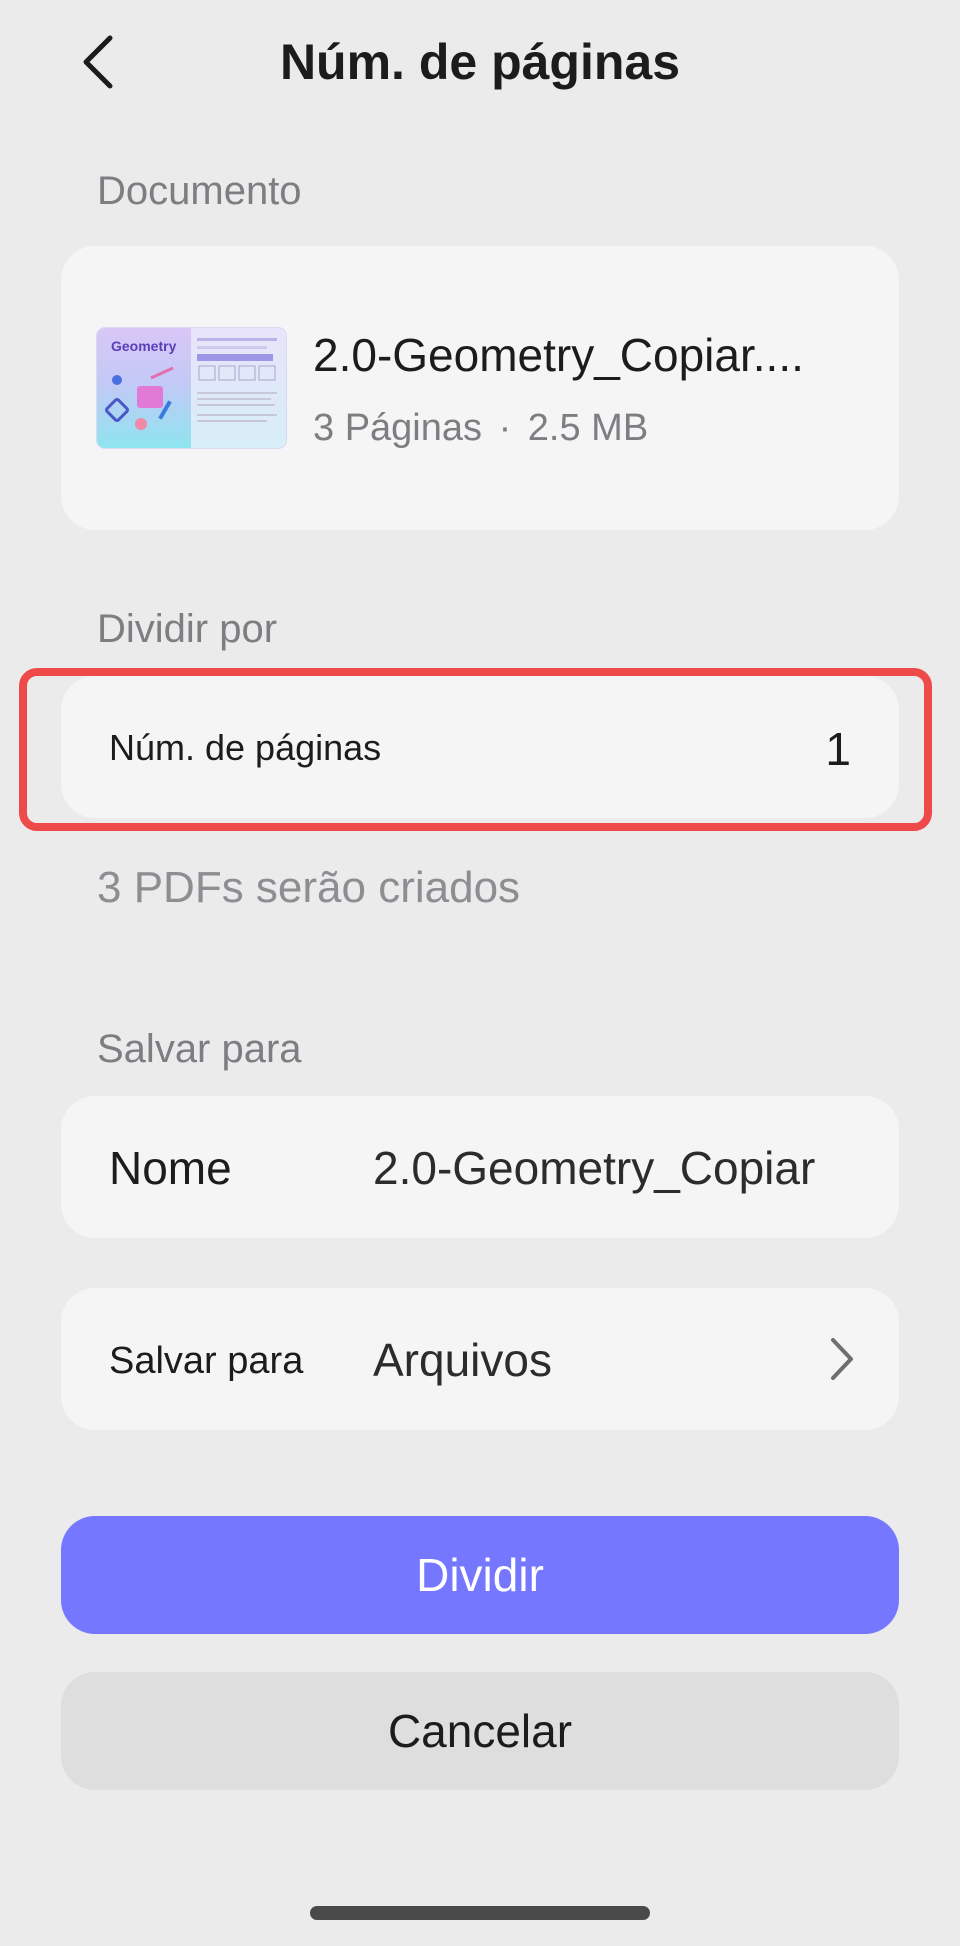  Describe the element at coordinates (398, 428) in the screenshot. I see `document-page-count: 3 Páginas` at that location.